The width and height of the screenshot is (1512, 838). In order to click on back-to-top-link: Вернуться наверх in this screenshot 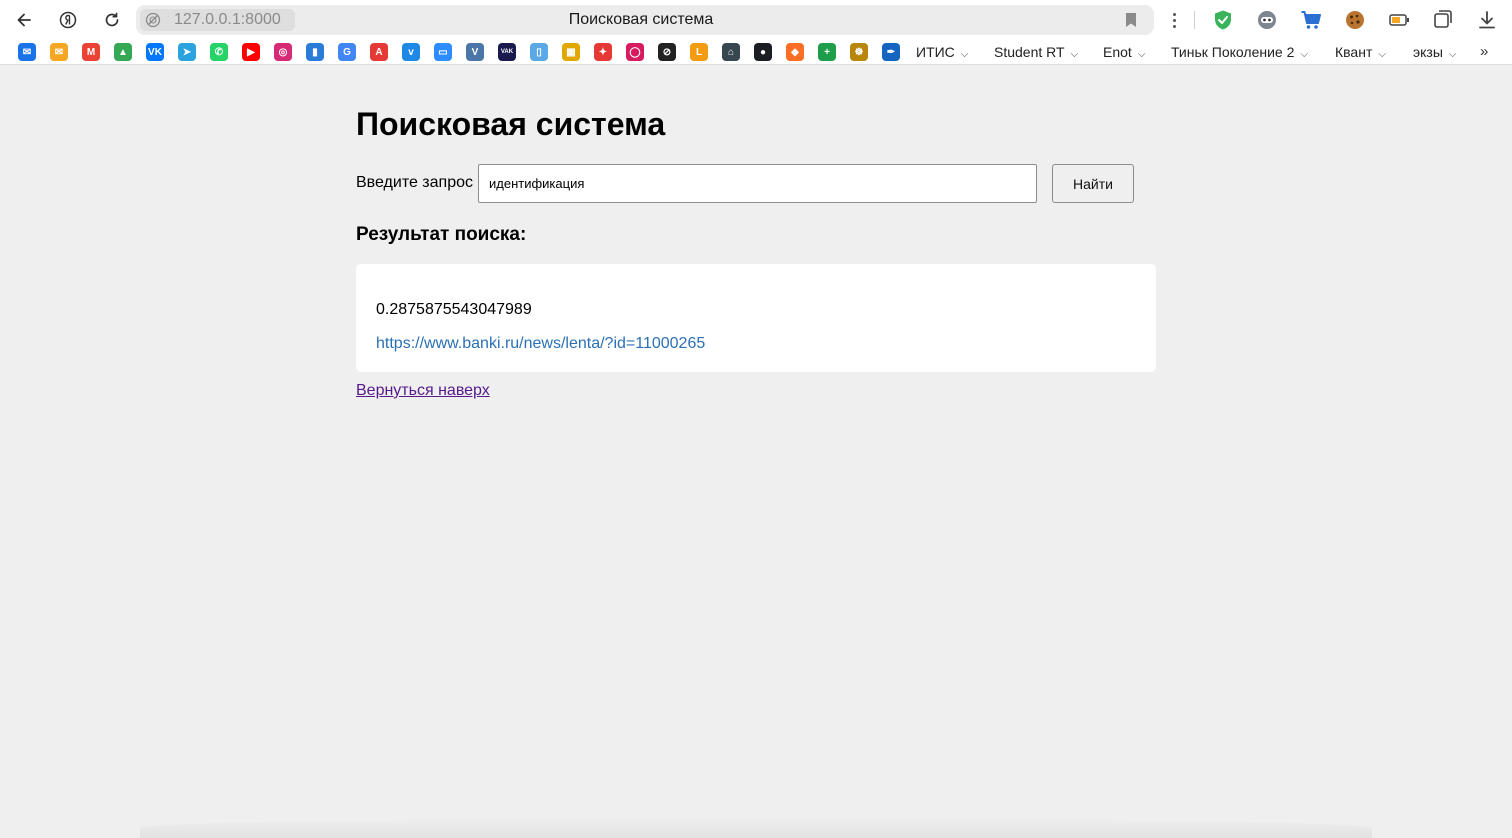, I will do `click(423, 391)`.